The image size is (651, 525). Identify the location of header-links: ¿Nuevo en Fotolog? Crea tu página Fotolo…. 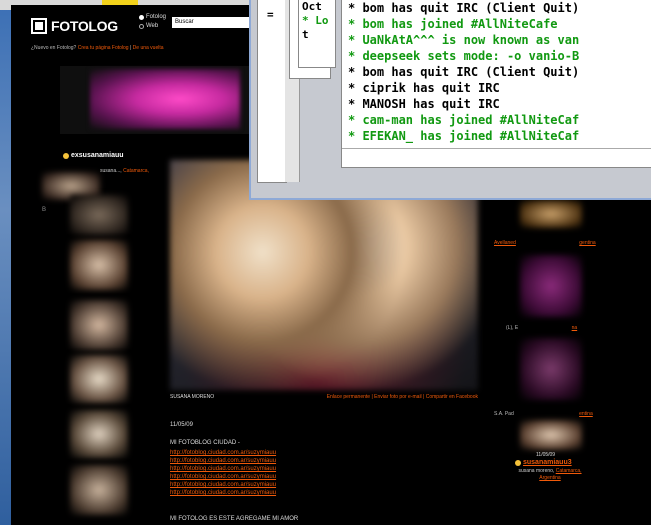
(97, 48).